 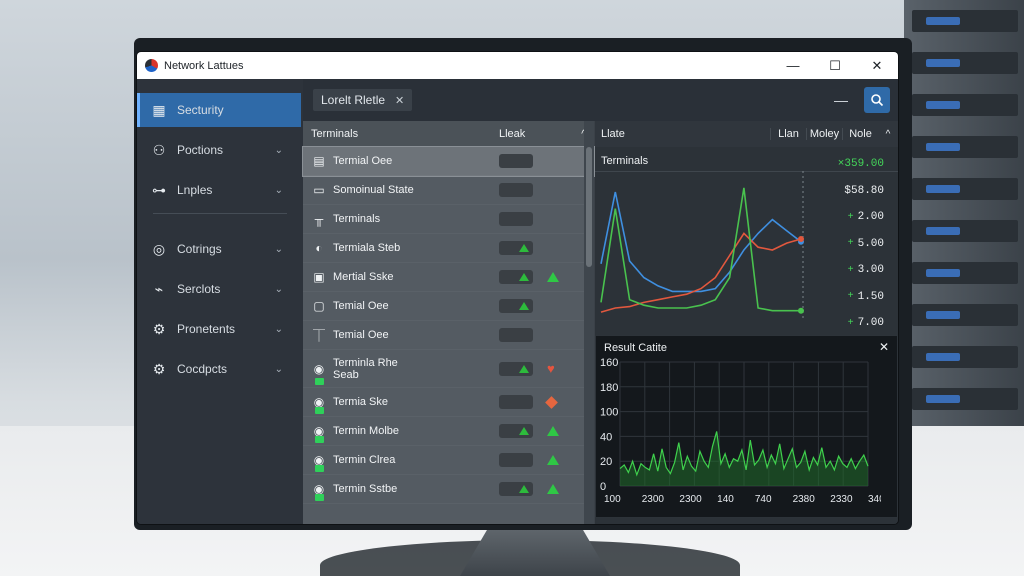 I want to click on list-item: ╥ Terminals, so click(x=448, y=219).